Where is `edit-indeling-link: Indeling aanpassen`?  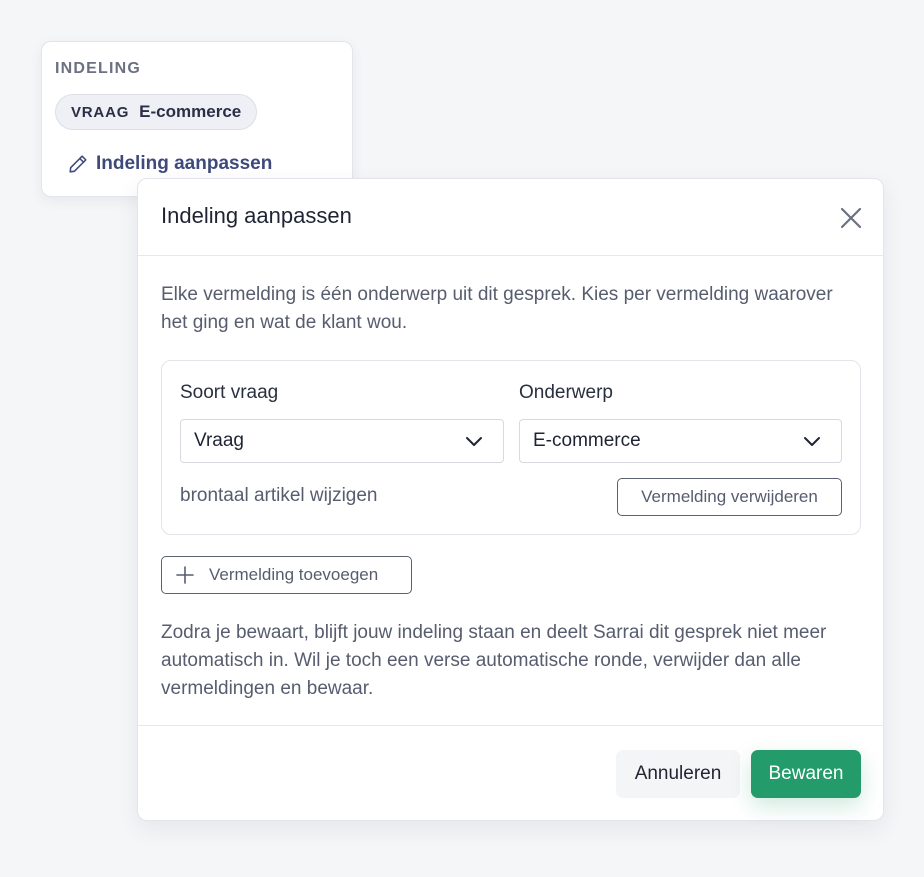 edit-indeling-link: Indeling aanpassen is located at coordinates (169, 164).